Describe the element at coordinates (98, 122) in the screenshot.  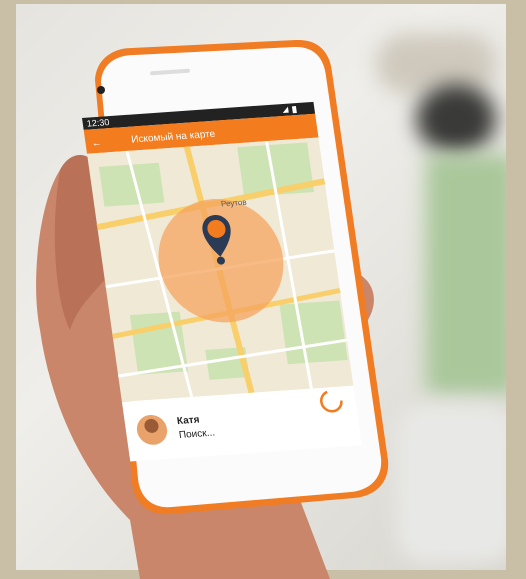
I see `status-time: 12:30` at that location.